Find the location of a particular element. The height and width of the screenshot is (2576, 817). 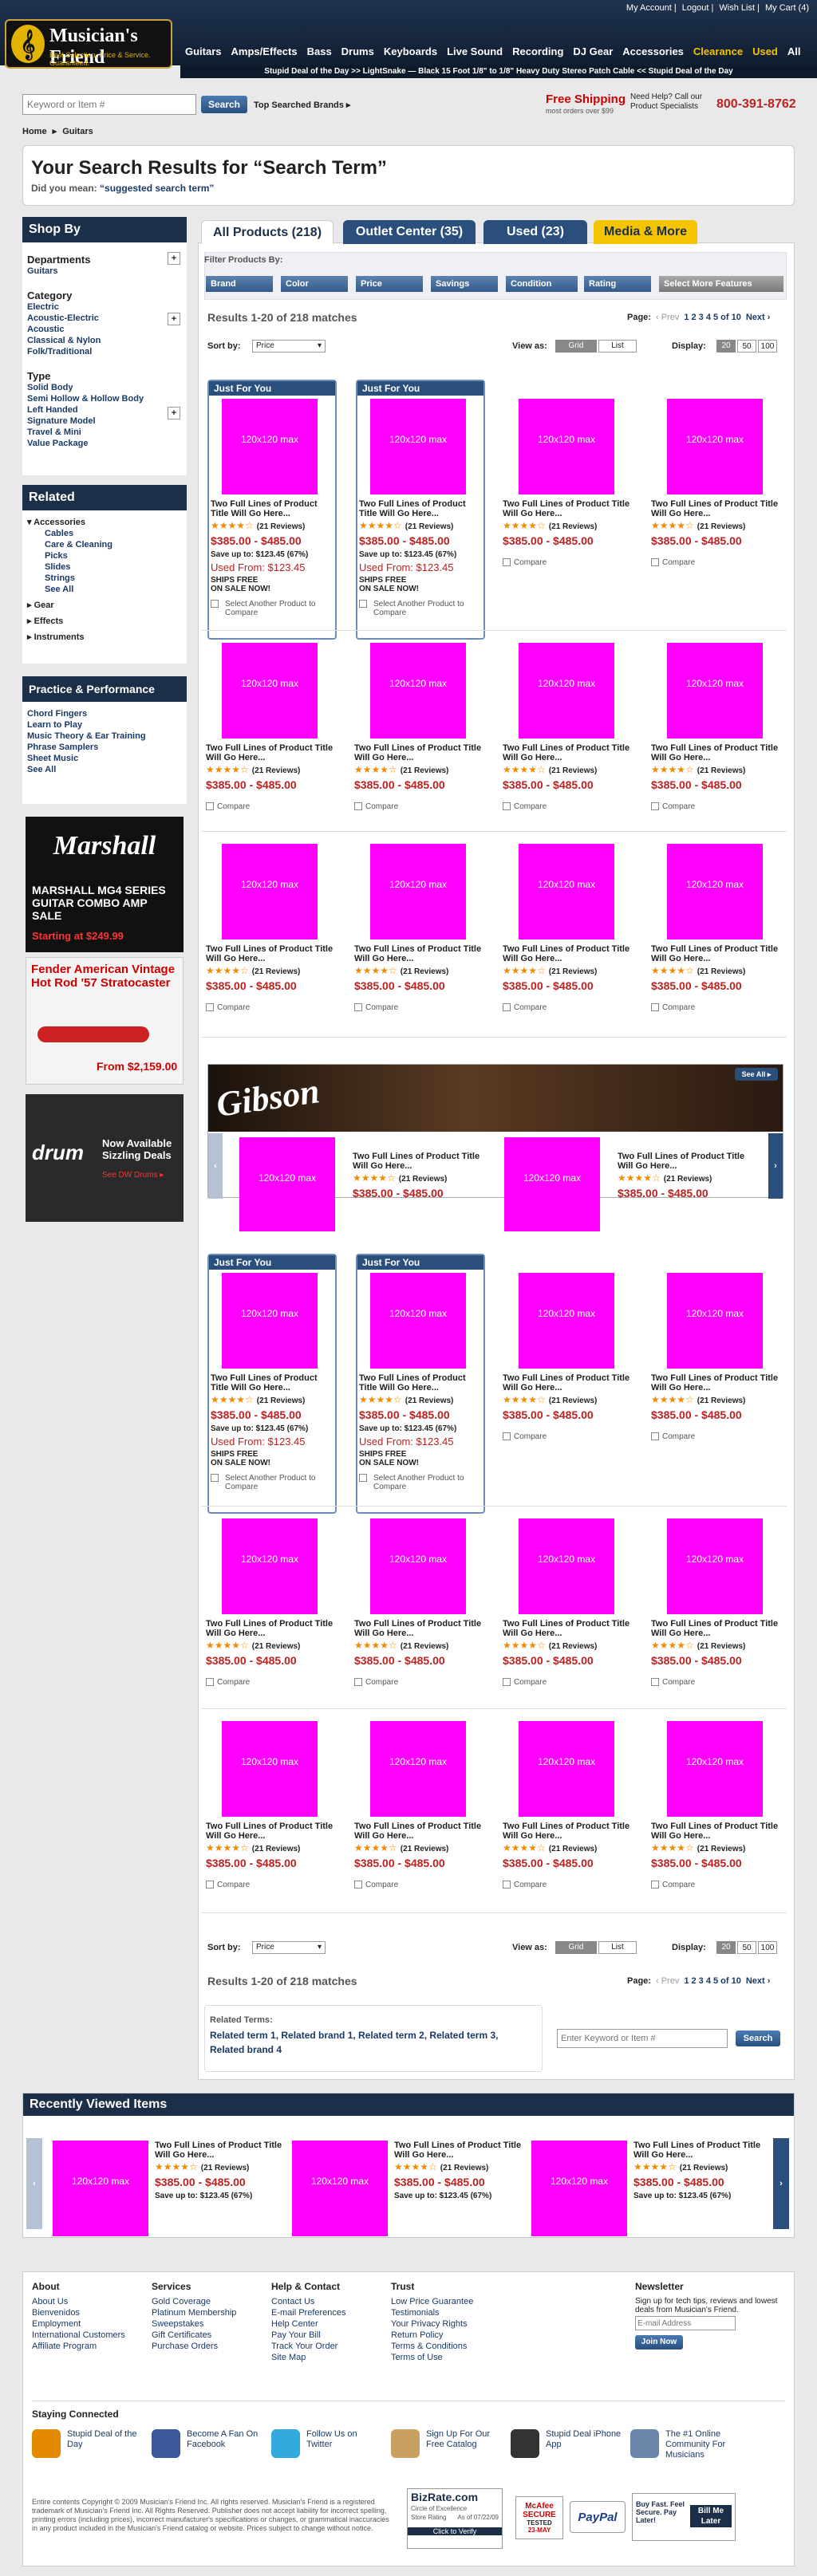

practice-item: Sheet Music is located at coordinates (104, 758).